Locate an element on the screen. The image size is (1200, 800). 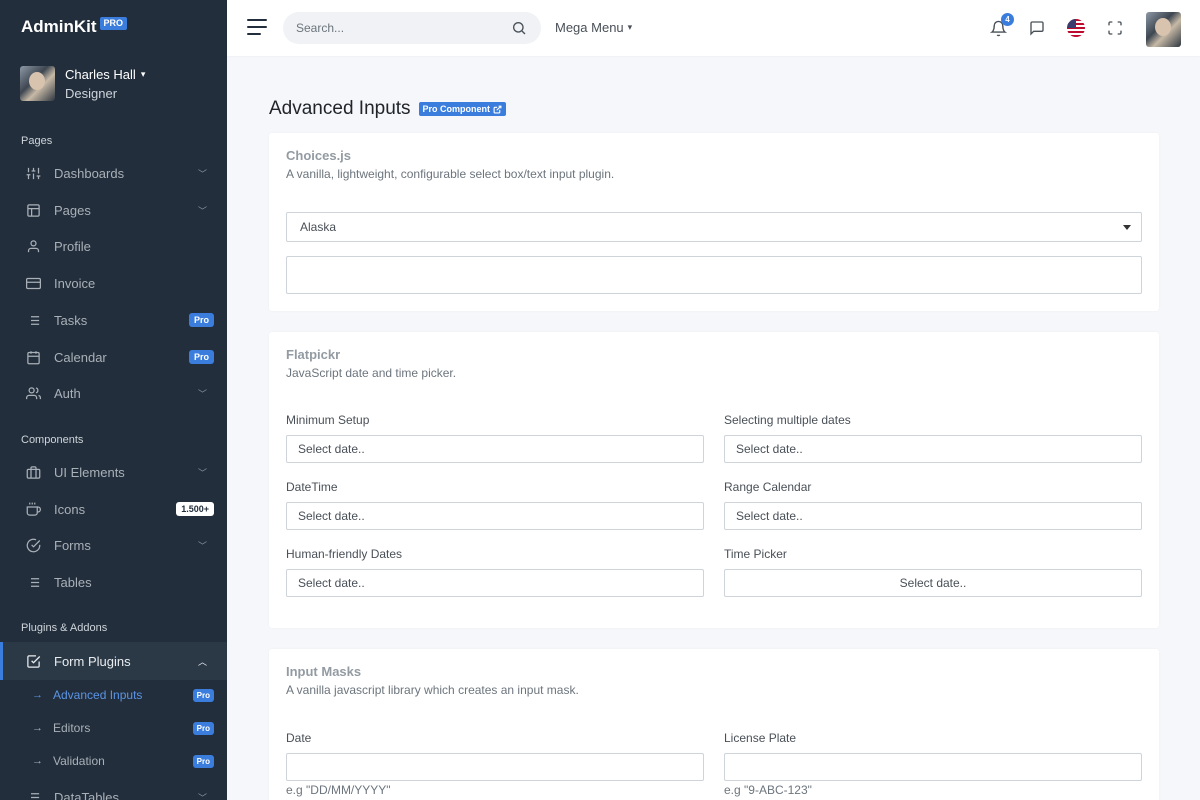
sidebar-item-dashboards: Dashboards ﹀ is located at coordinates (113, 173).